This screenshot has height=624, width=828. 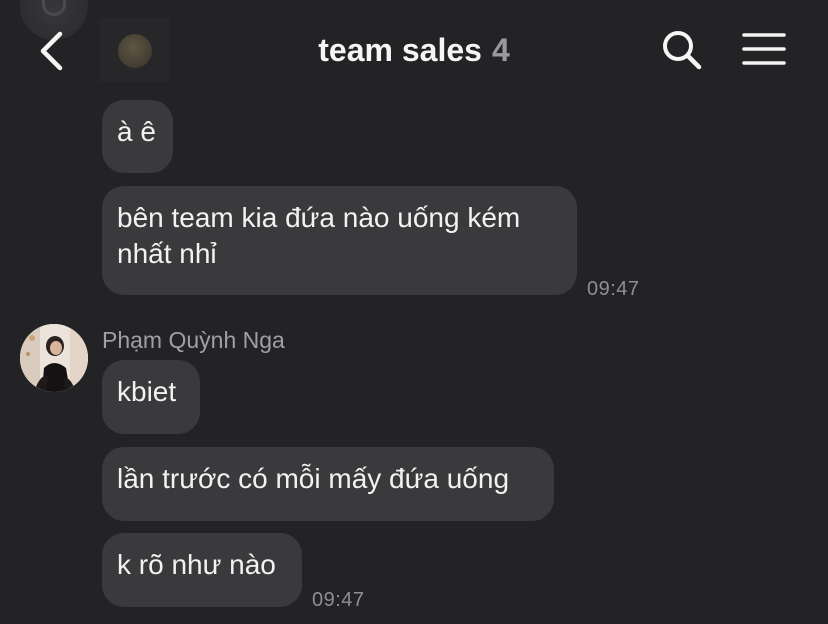 I want to click on message-bubble: à ê, so click(x=137, y=136).